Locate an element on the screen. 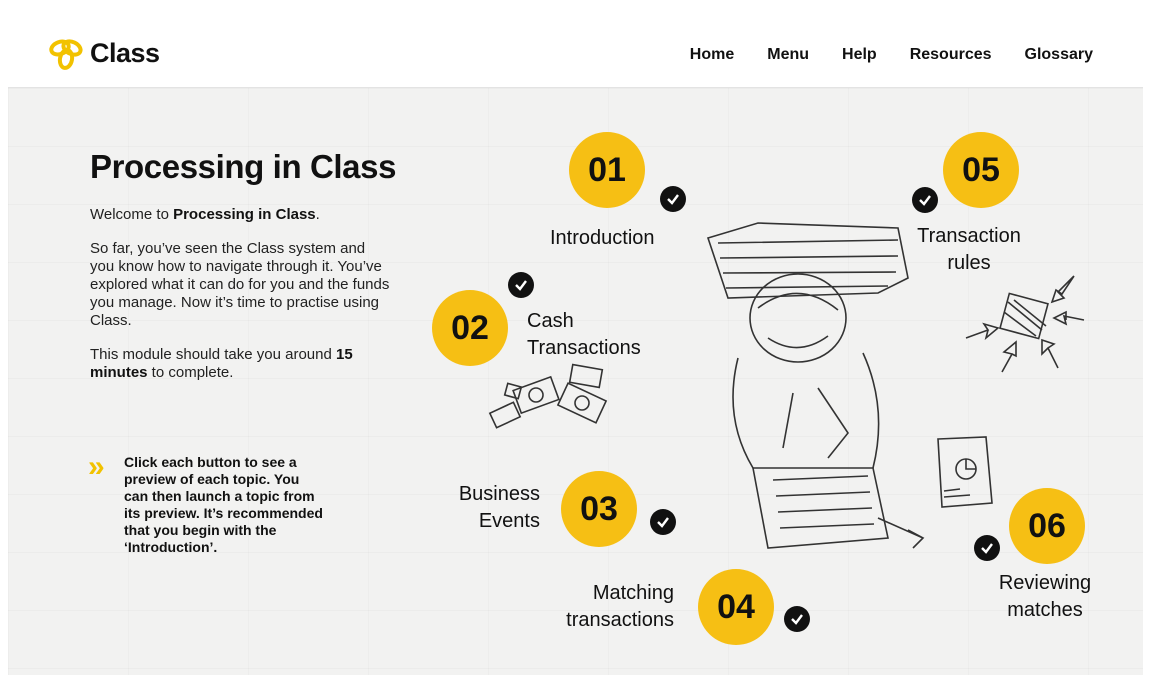 The width and height of the screenshot is (1151, 683). nav-glossary: Glossary is located at coordinates (1059, 55).